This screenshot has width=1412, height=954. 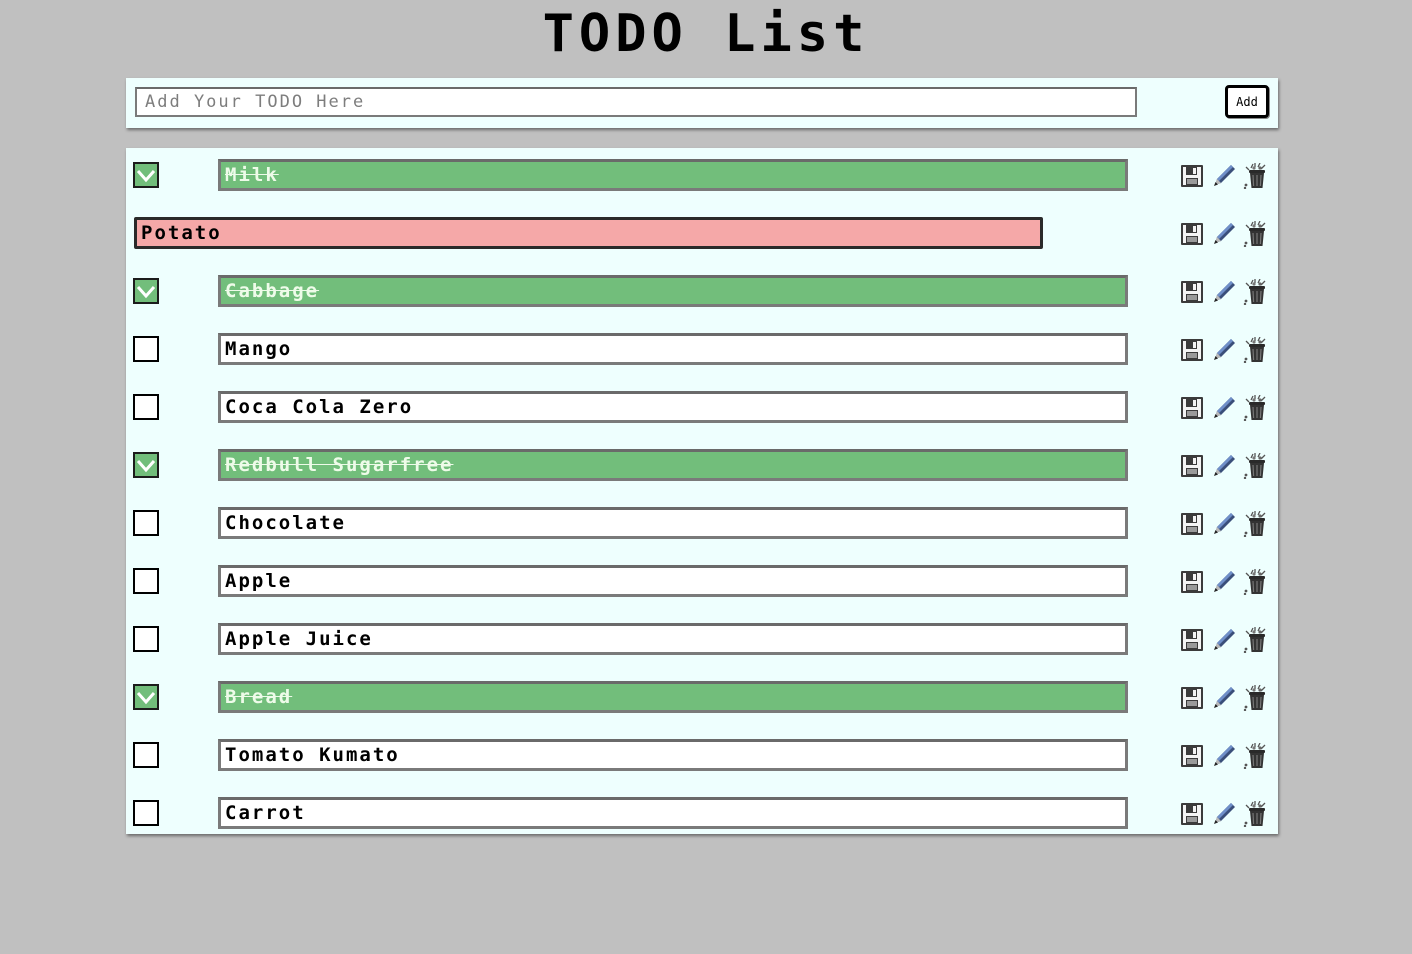 I want to click on todo-row: Chocolate, so click(x=702, y=520).